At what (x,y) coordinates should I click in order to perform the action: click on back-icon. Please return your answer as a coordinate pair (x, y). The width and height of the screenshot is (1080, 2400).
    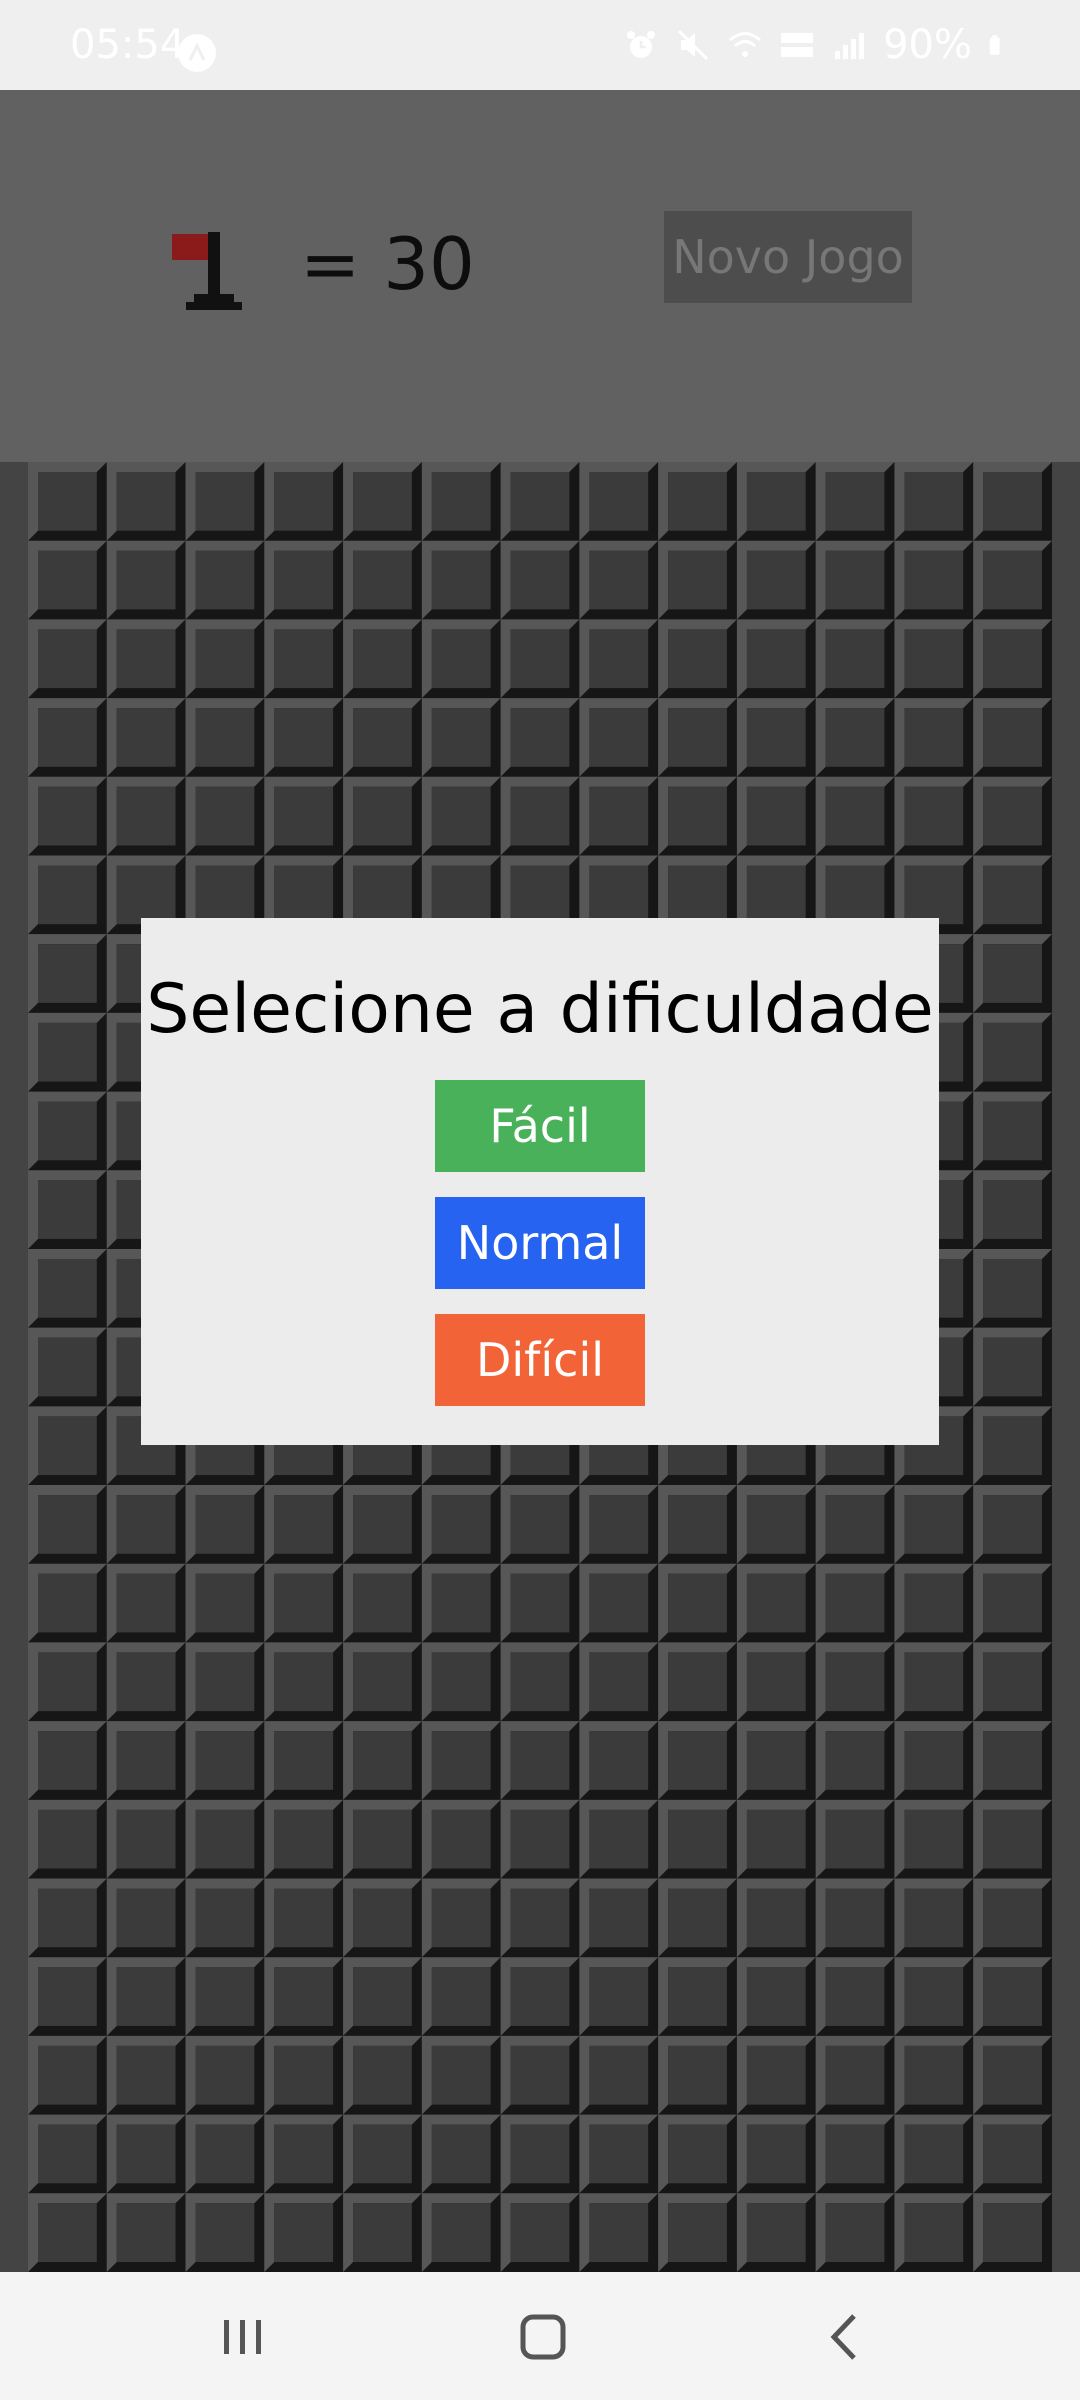
    Looking at the image, I should click on (845, 2337).